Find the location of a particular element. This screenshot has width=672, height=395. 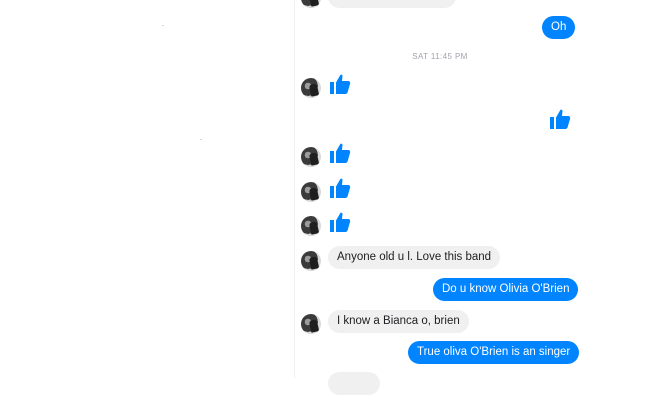

message-bubble-incoming: I know a Bianca o, brien is located at coordinates (398, 321).